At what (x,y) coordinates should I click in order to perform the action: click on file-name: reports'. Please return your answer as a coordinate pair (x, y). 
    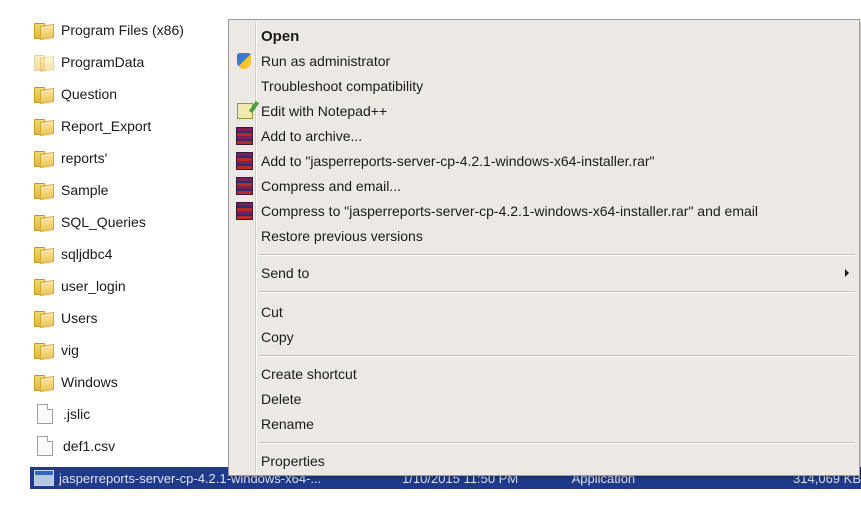
    Looking at the image, I should click on (84, 158).